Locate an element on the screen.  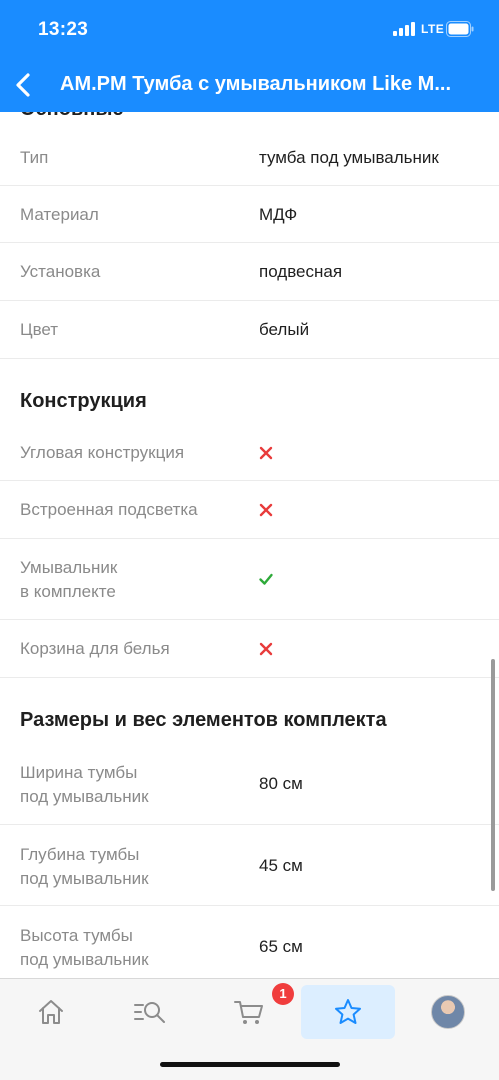
spec-value: 65 см is located at coordinates (281, 946).